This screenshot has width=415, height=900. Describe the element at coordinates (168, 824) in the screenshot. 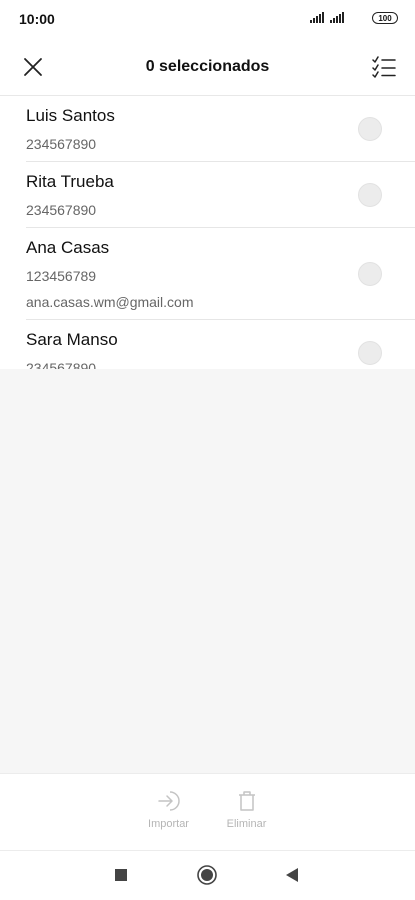

I see `import-label: Importar` at that location.